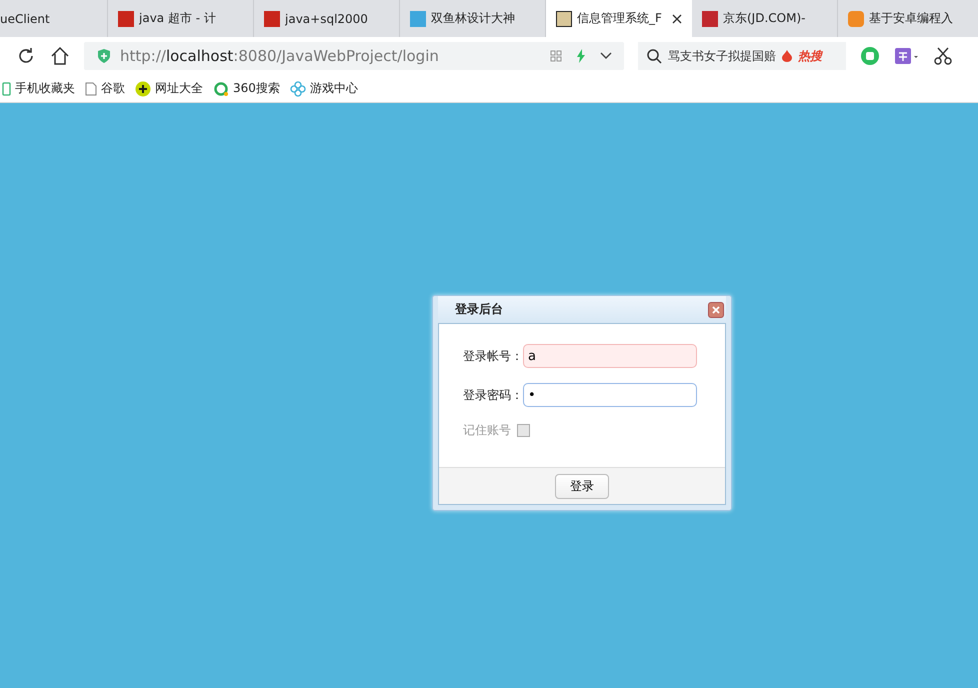 The width and height of the screenshot is (978, 688). Describe the element at coordinates (38, 88) in the screenshot. I see `bookmark-item: 手机收藏夹` at that location.